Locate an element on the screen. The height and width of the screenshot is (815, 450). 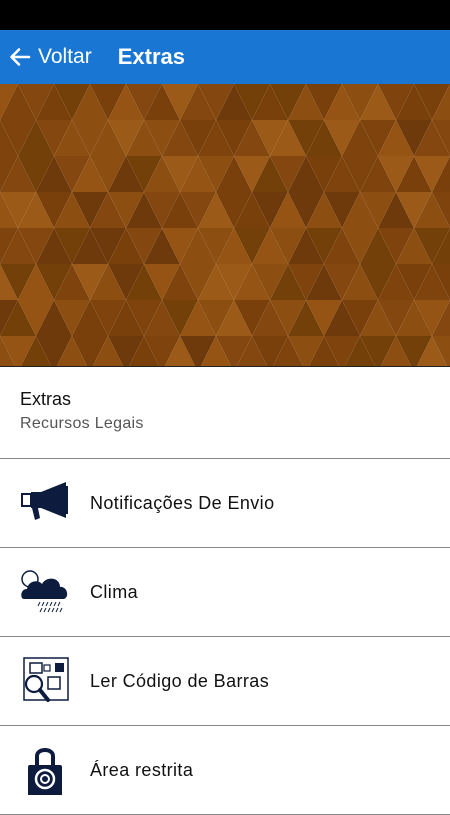
menu-item-shipping-notifications: Notificações De Envio is located at coordinates (225, 503).